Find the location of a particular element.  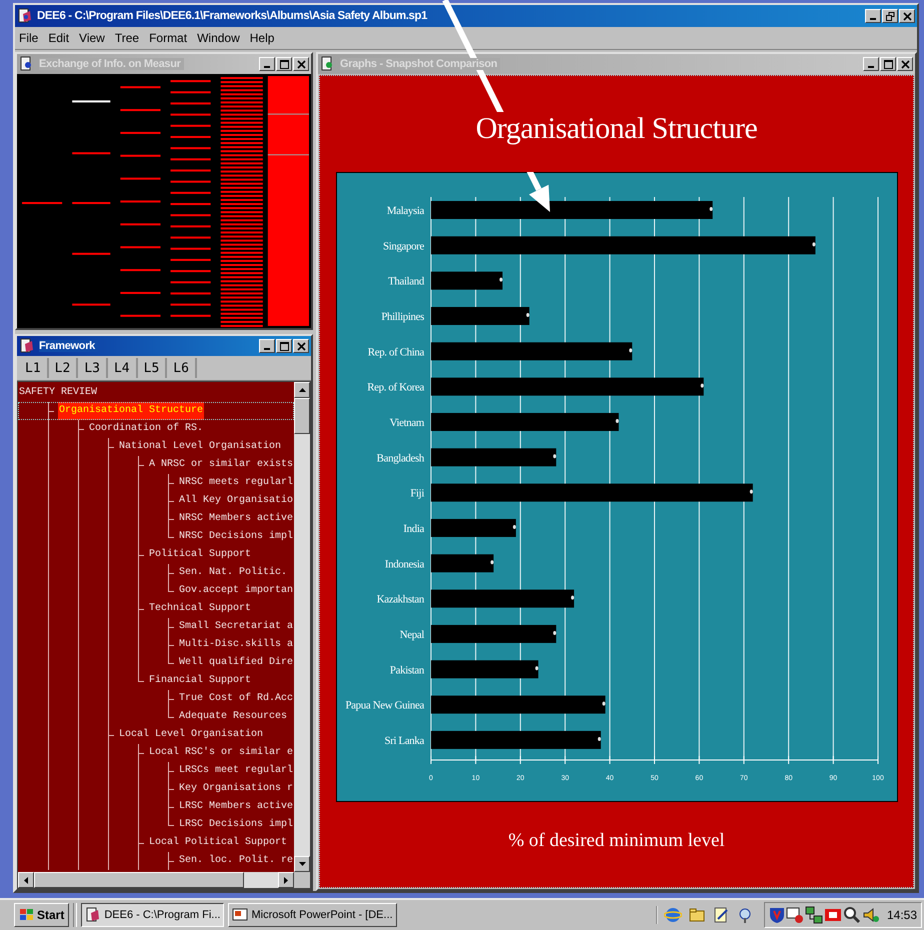

node-label: NRSC Decisions impl is located at coordinates (236, 537).